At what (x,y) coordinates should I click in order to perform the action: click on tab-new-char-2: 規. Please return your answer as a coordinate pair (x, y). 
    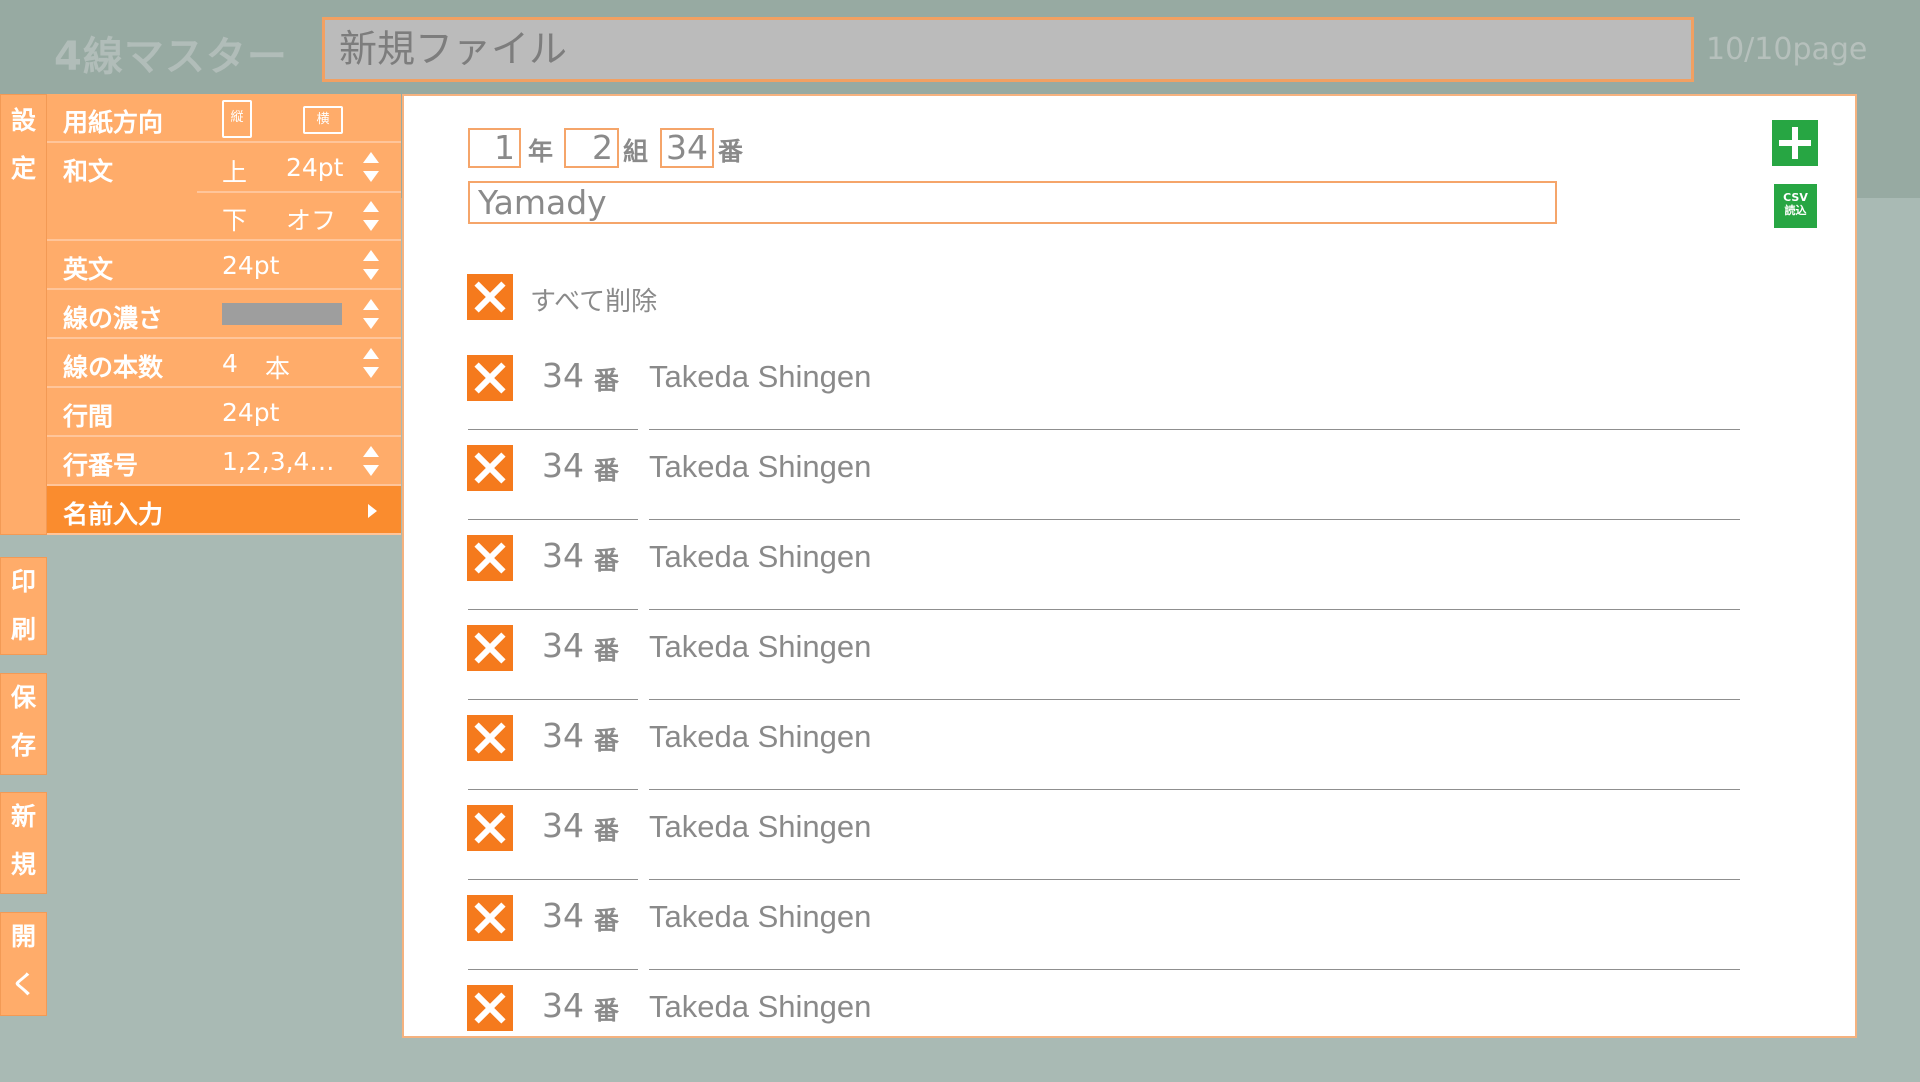
    Looking at the image, I should click on (23, 864).